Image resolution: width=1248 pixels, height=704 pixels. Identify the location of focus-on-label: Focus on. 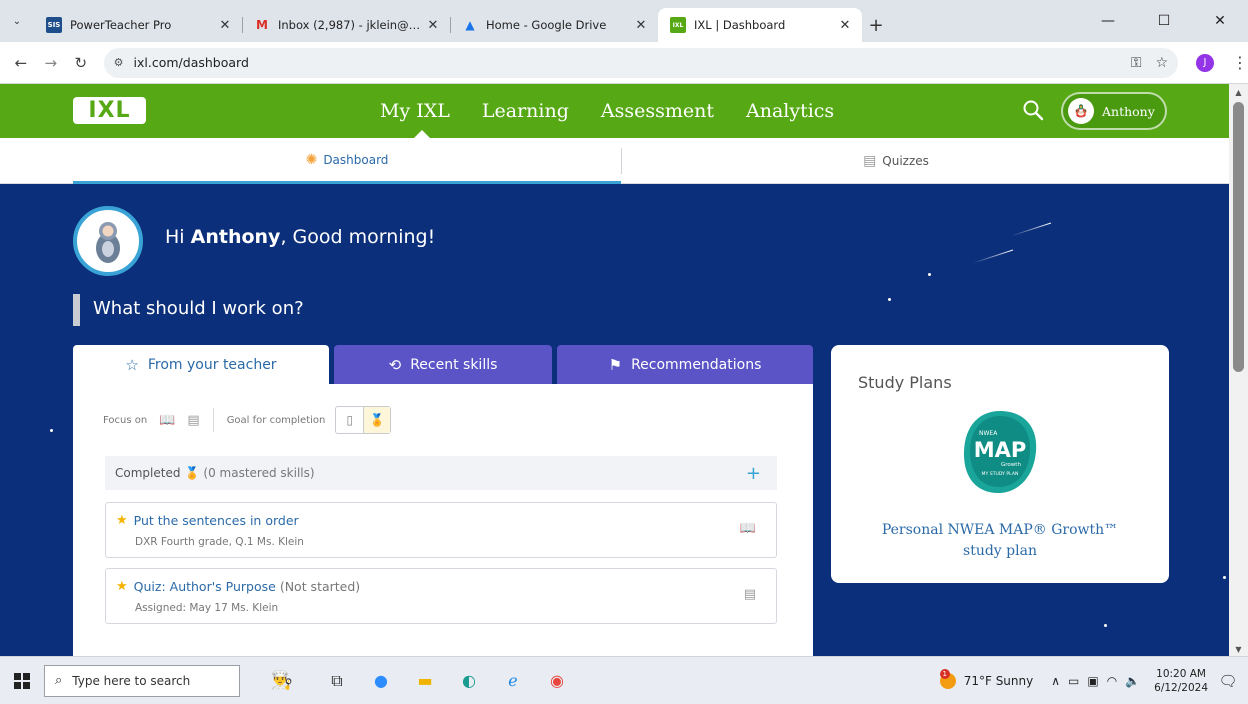
(125, 420).